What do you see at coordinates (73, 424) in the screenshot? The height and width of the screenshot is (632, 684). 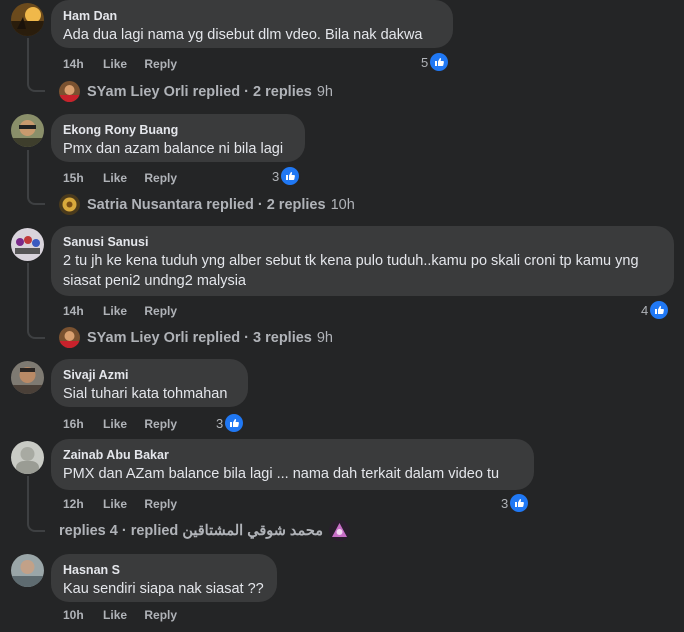 I see `comment-time: 16h` at bounding box center [73, 424].